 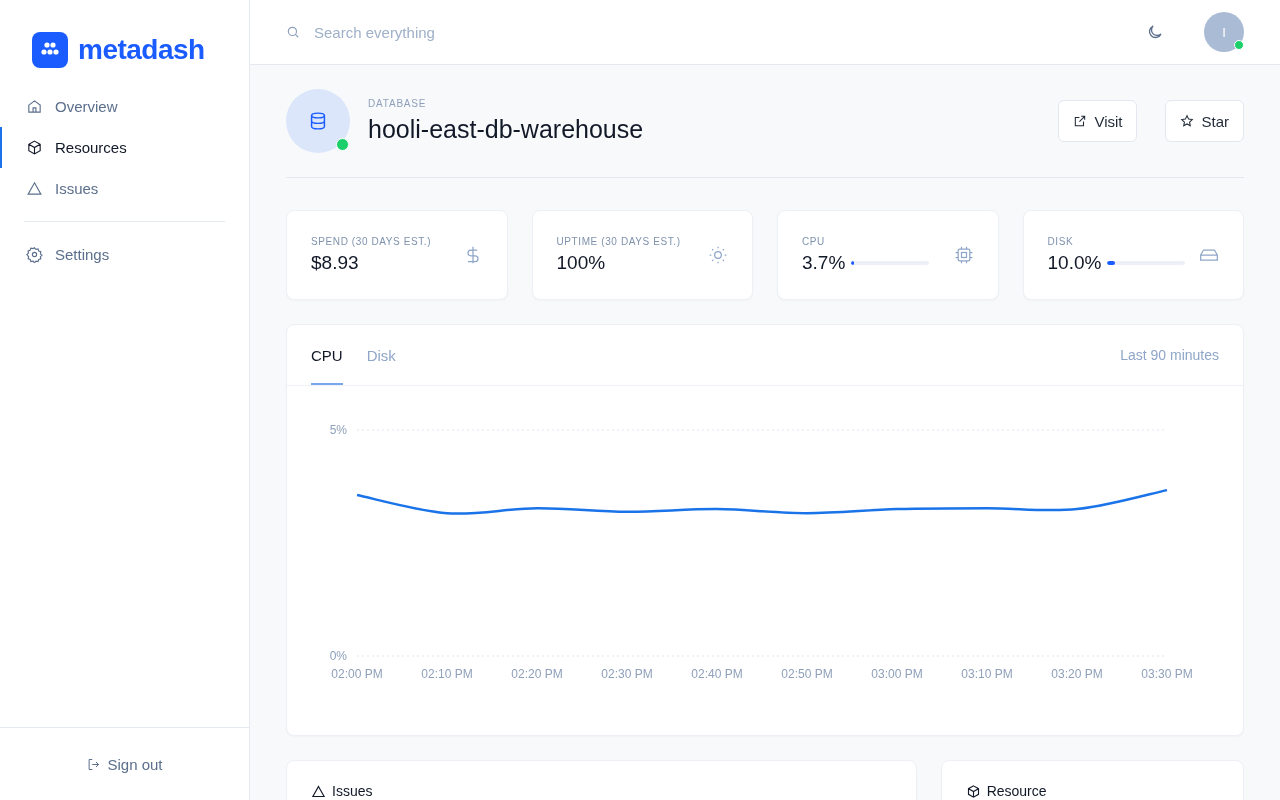 I want to click on settings-icon, so click(x=34, y=254).